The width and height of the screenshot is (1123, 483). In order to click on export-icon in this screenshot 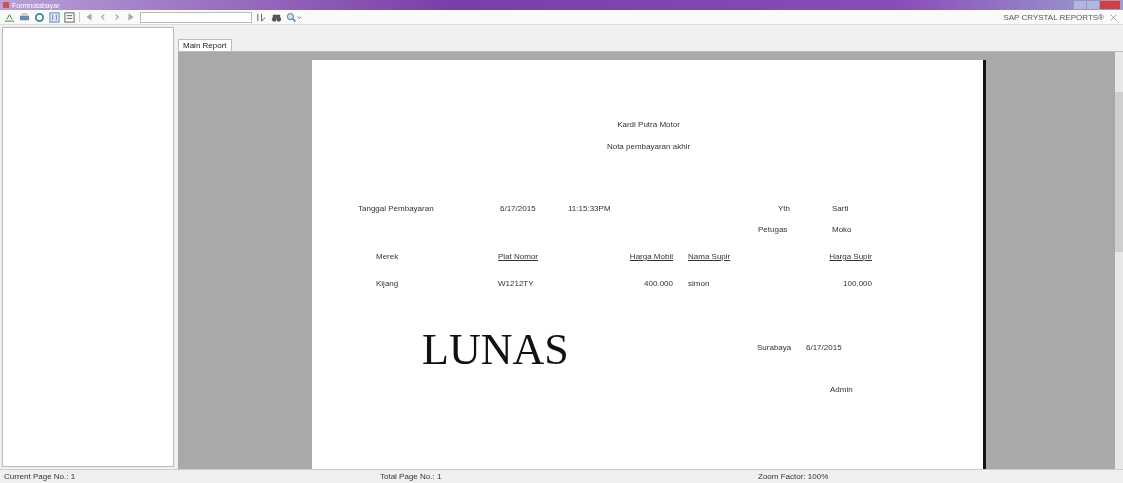, I will do `click(9, 17)`.